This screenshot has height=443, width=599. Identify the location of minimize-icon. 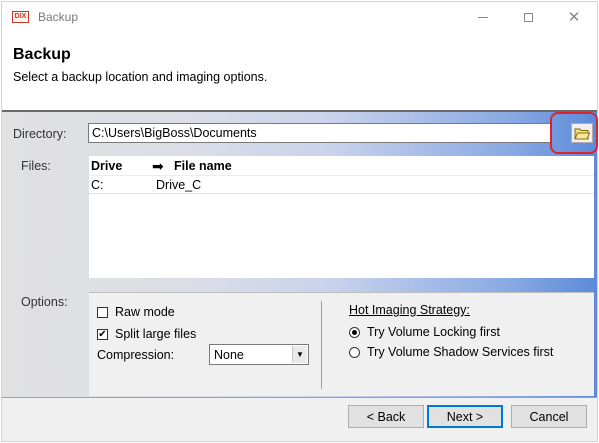
(483, 17).